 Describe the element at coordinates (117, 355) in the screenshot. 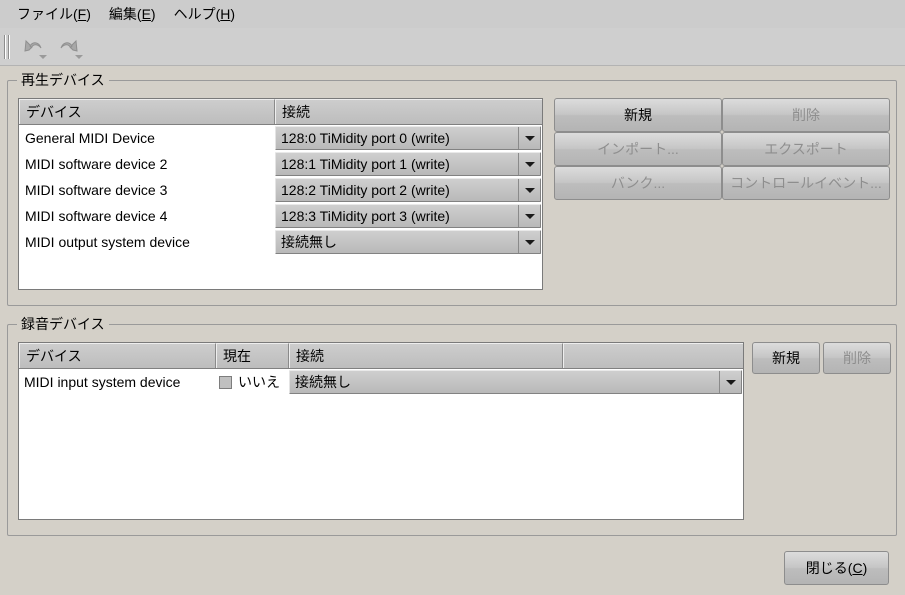

I see `record-column-device: デバイス` at that location.